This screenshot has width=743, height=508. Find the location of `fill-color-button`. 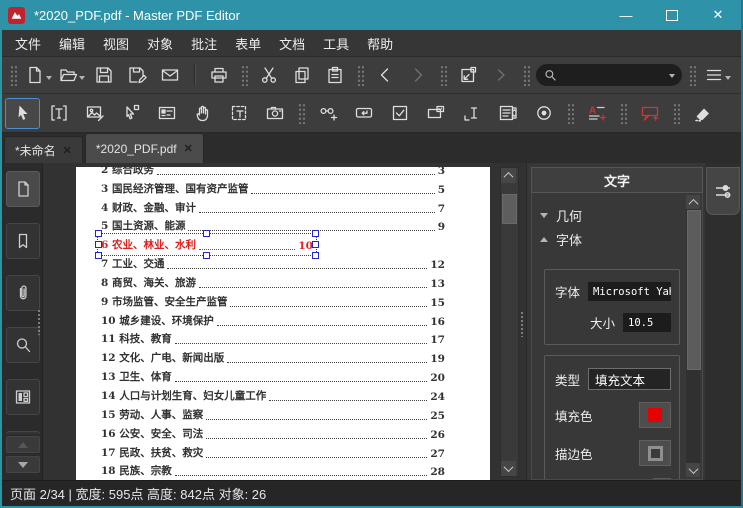

fill-color-button is located at coordinates (655, 415).